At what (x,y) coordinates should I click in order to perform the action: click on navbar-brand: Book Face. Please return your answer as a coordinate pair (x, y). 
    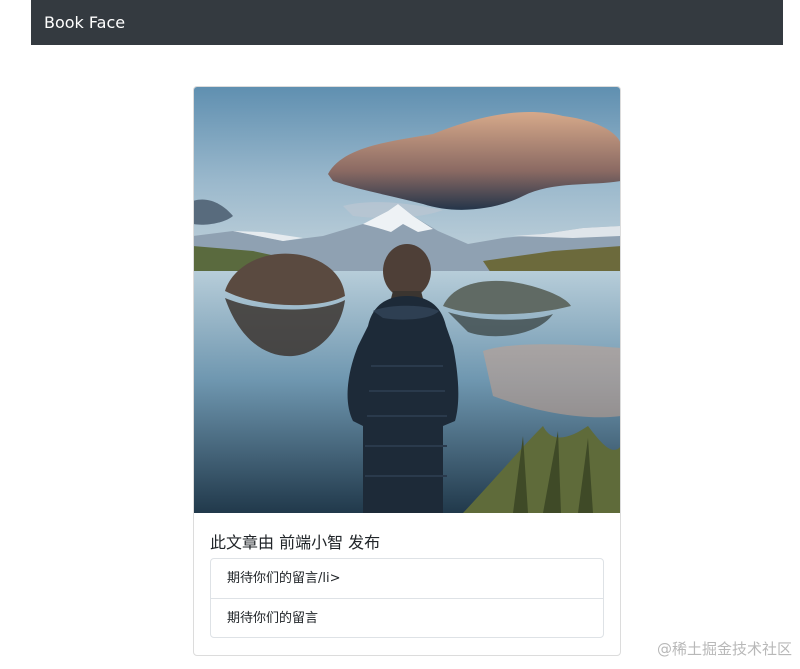
    Looking at the image, I should click on (84, 22).